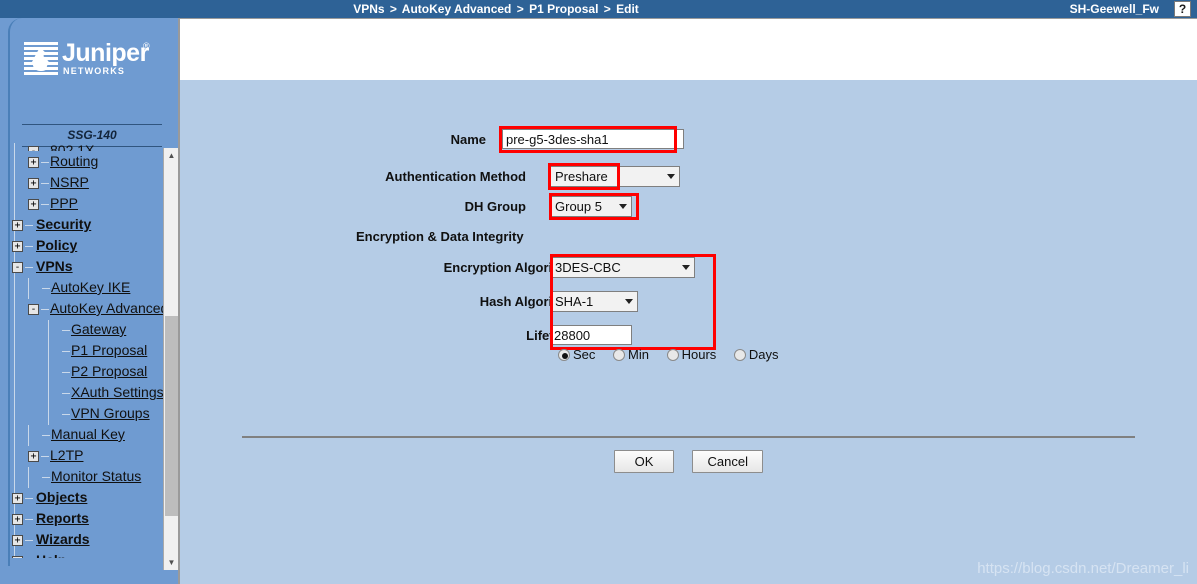  I want to click on sidebar-item-routing: + Routing, so click(91, 161).